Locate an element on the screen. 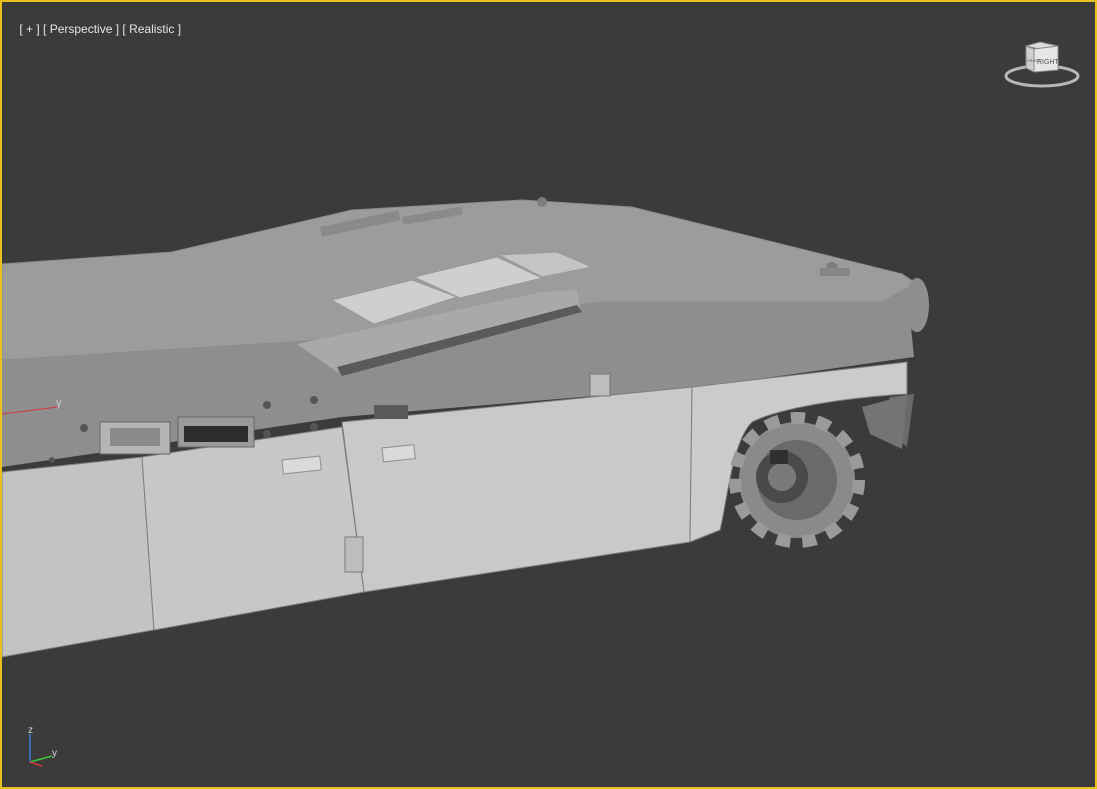  triad-y-axis is located at coordinates (41, 759).